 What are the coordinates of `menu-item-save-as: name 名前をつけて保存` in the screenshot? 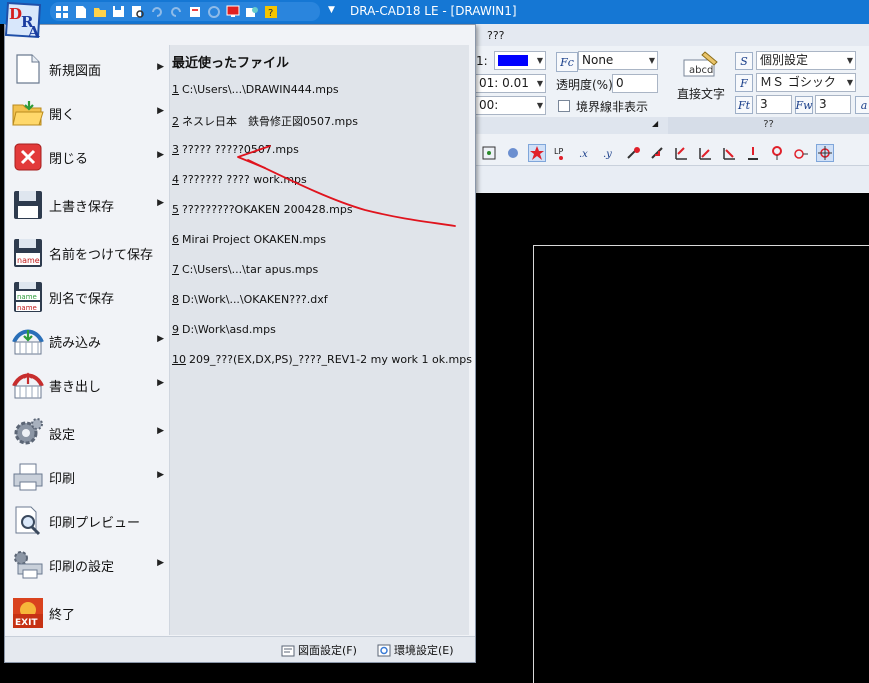 It's located at (86, 253).